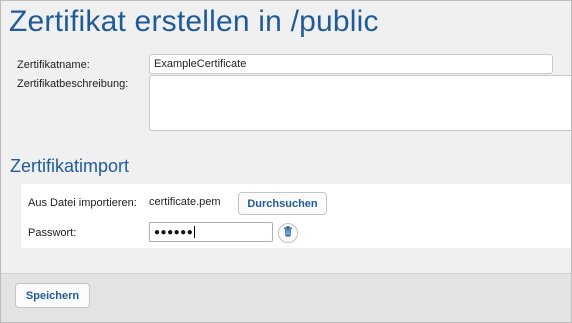 This screenshot has height=323, width=572. I want to click on trash-icon, so click(288, 233).